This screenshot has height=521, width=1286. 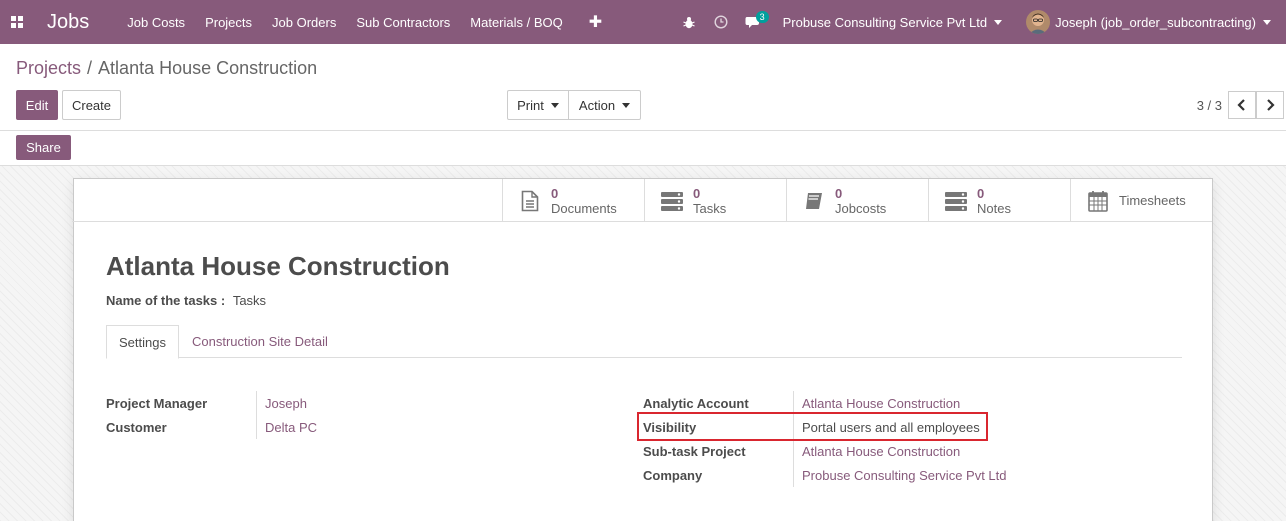 I want to click on timesheets-button: Timesheets, so click(x=1141, y=200).